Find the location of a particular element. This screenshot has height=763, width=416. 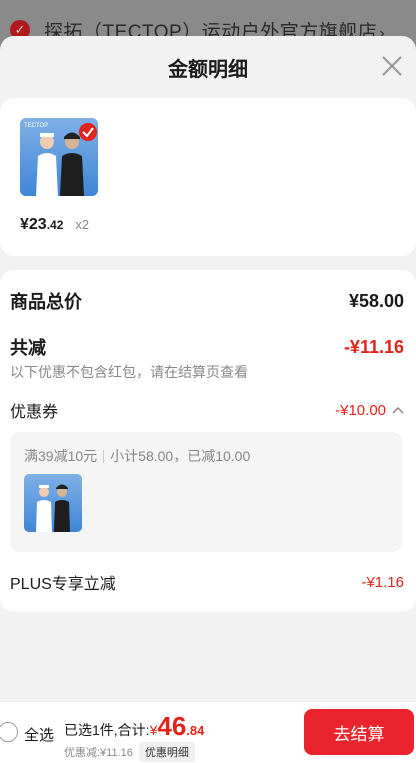

total-value: ¥58.00 is located at coordinates (376, 300).